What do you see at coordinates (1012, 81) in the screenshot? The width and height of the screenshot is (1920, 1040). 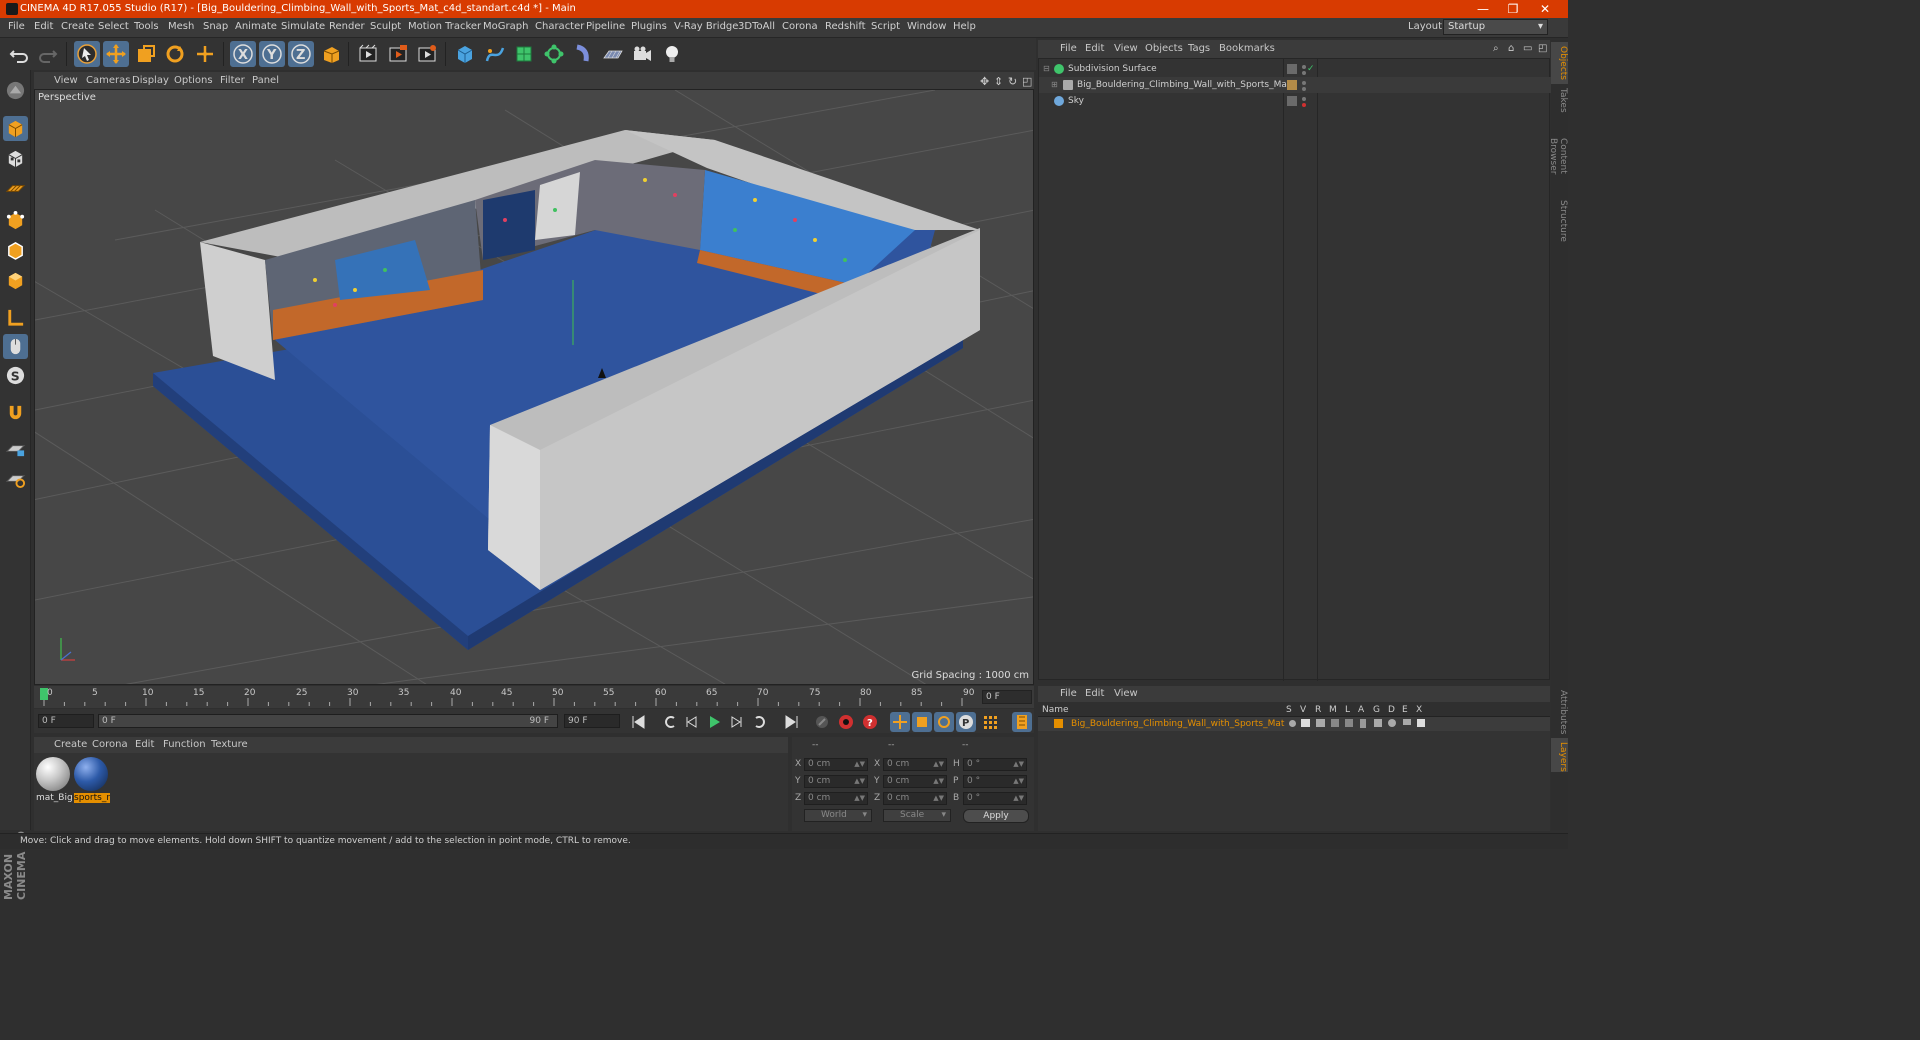 I see `viewport-rotate-icon: ↻` at bounding box center [1012, 81].